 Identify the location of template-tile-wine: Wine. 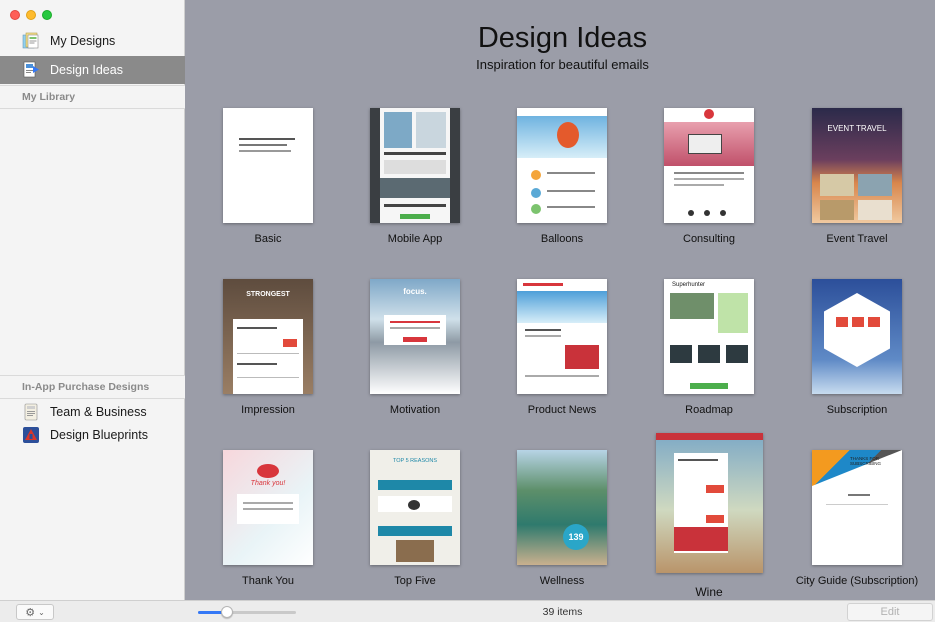
(709, 516).